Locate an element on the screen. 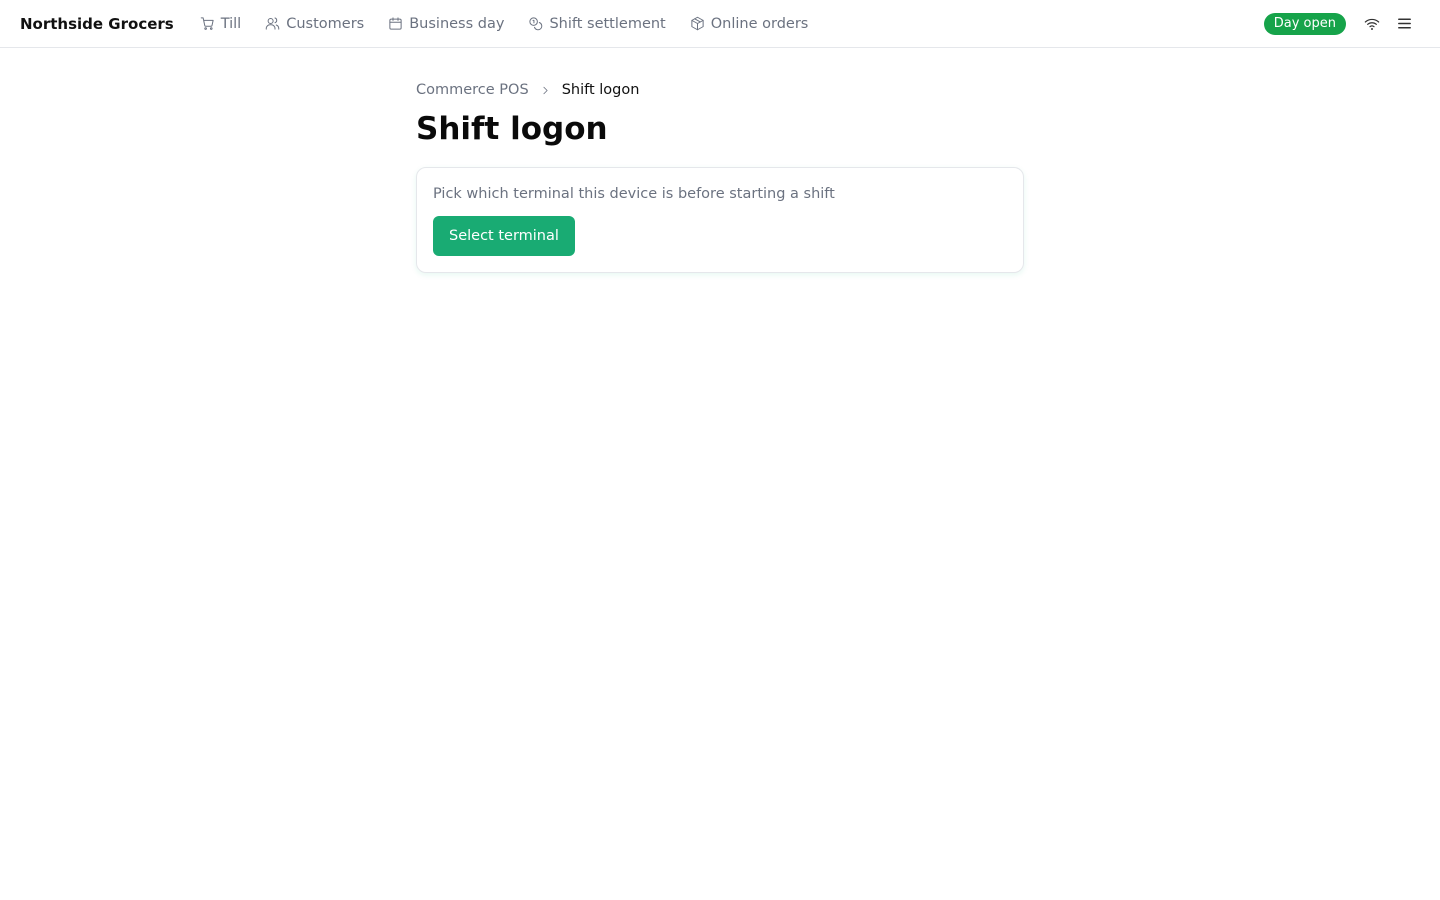  nav-item-label: Business day is located at coordinates (457, 23).